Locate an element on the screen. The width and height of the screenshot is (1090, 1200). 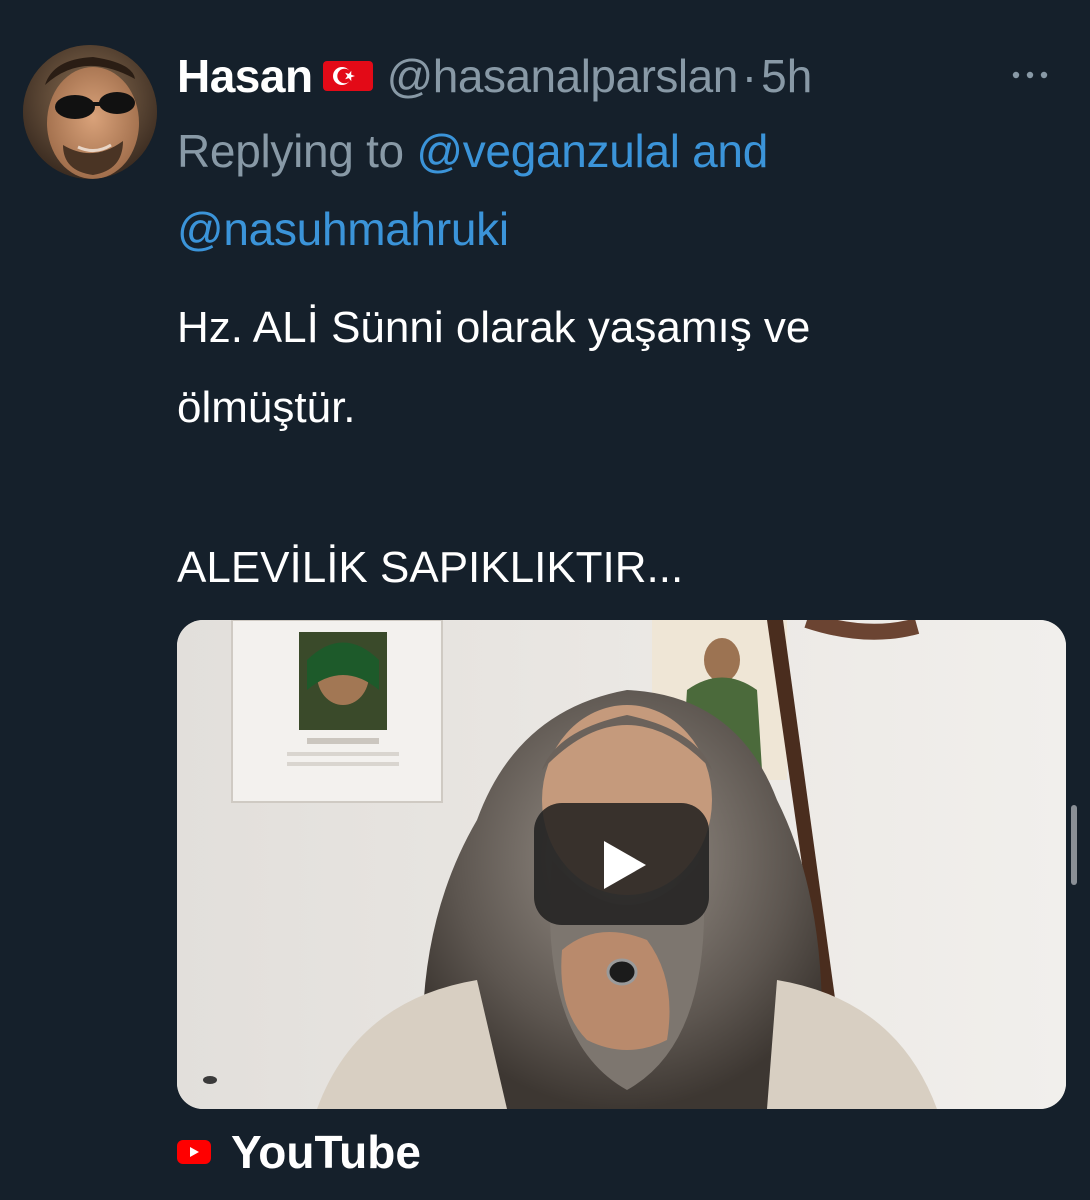
avatar-image is located at coordinates (90, 112).